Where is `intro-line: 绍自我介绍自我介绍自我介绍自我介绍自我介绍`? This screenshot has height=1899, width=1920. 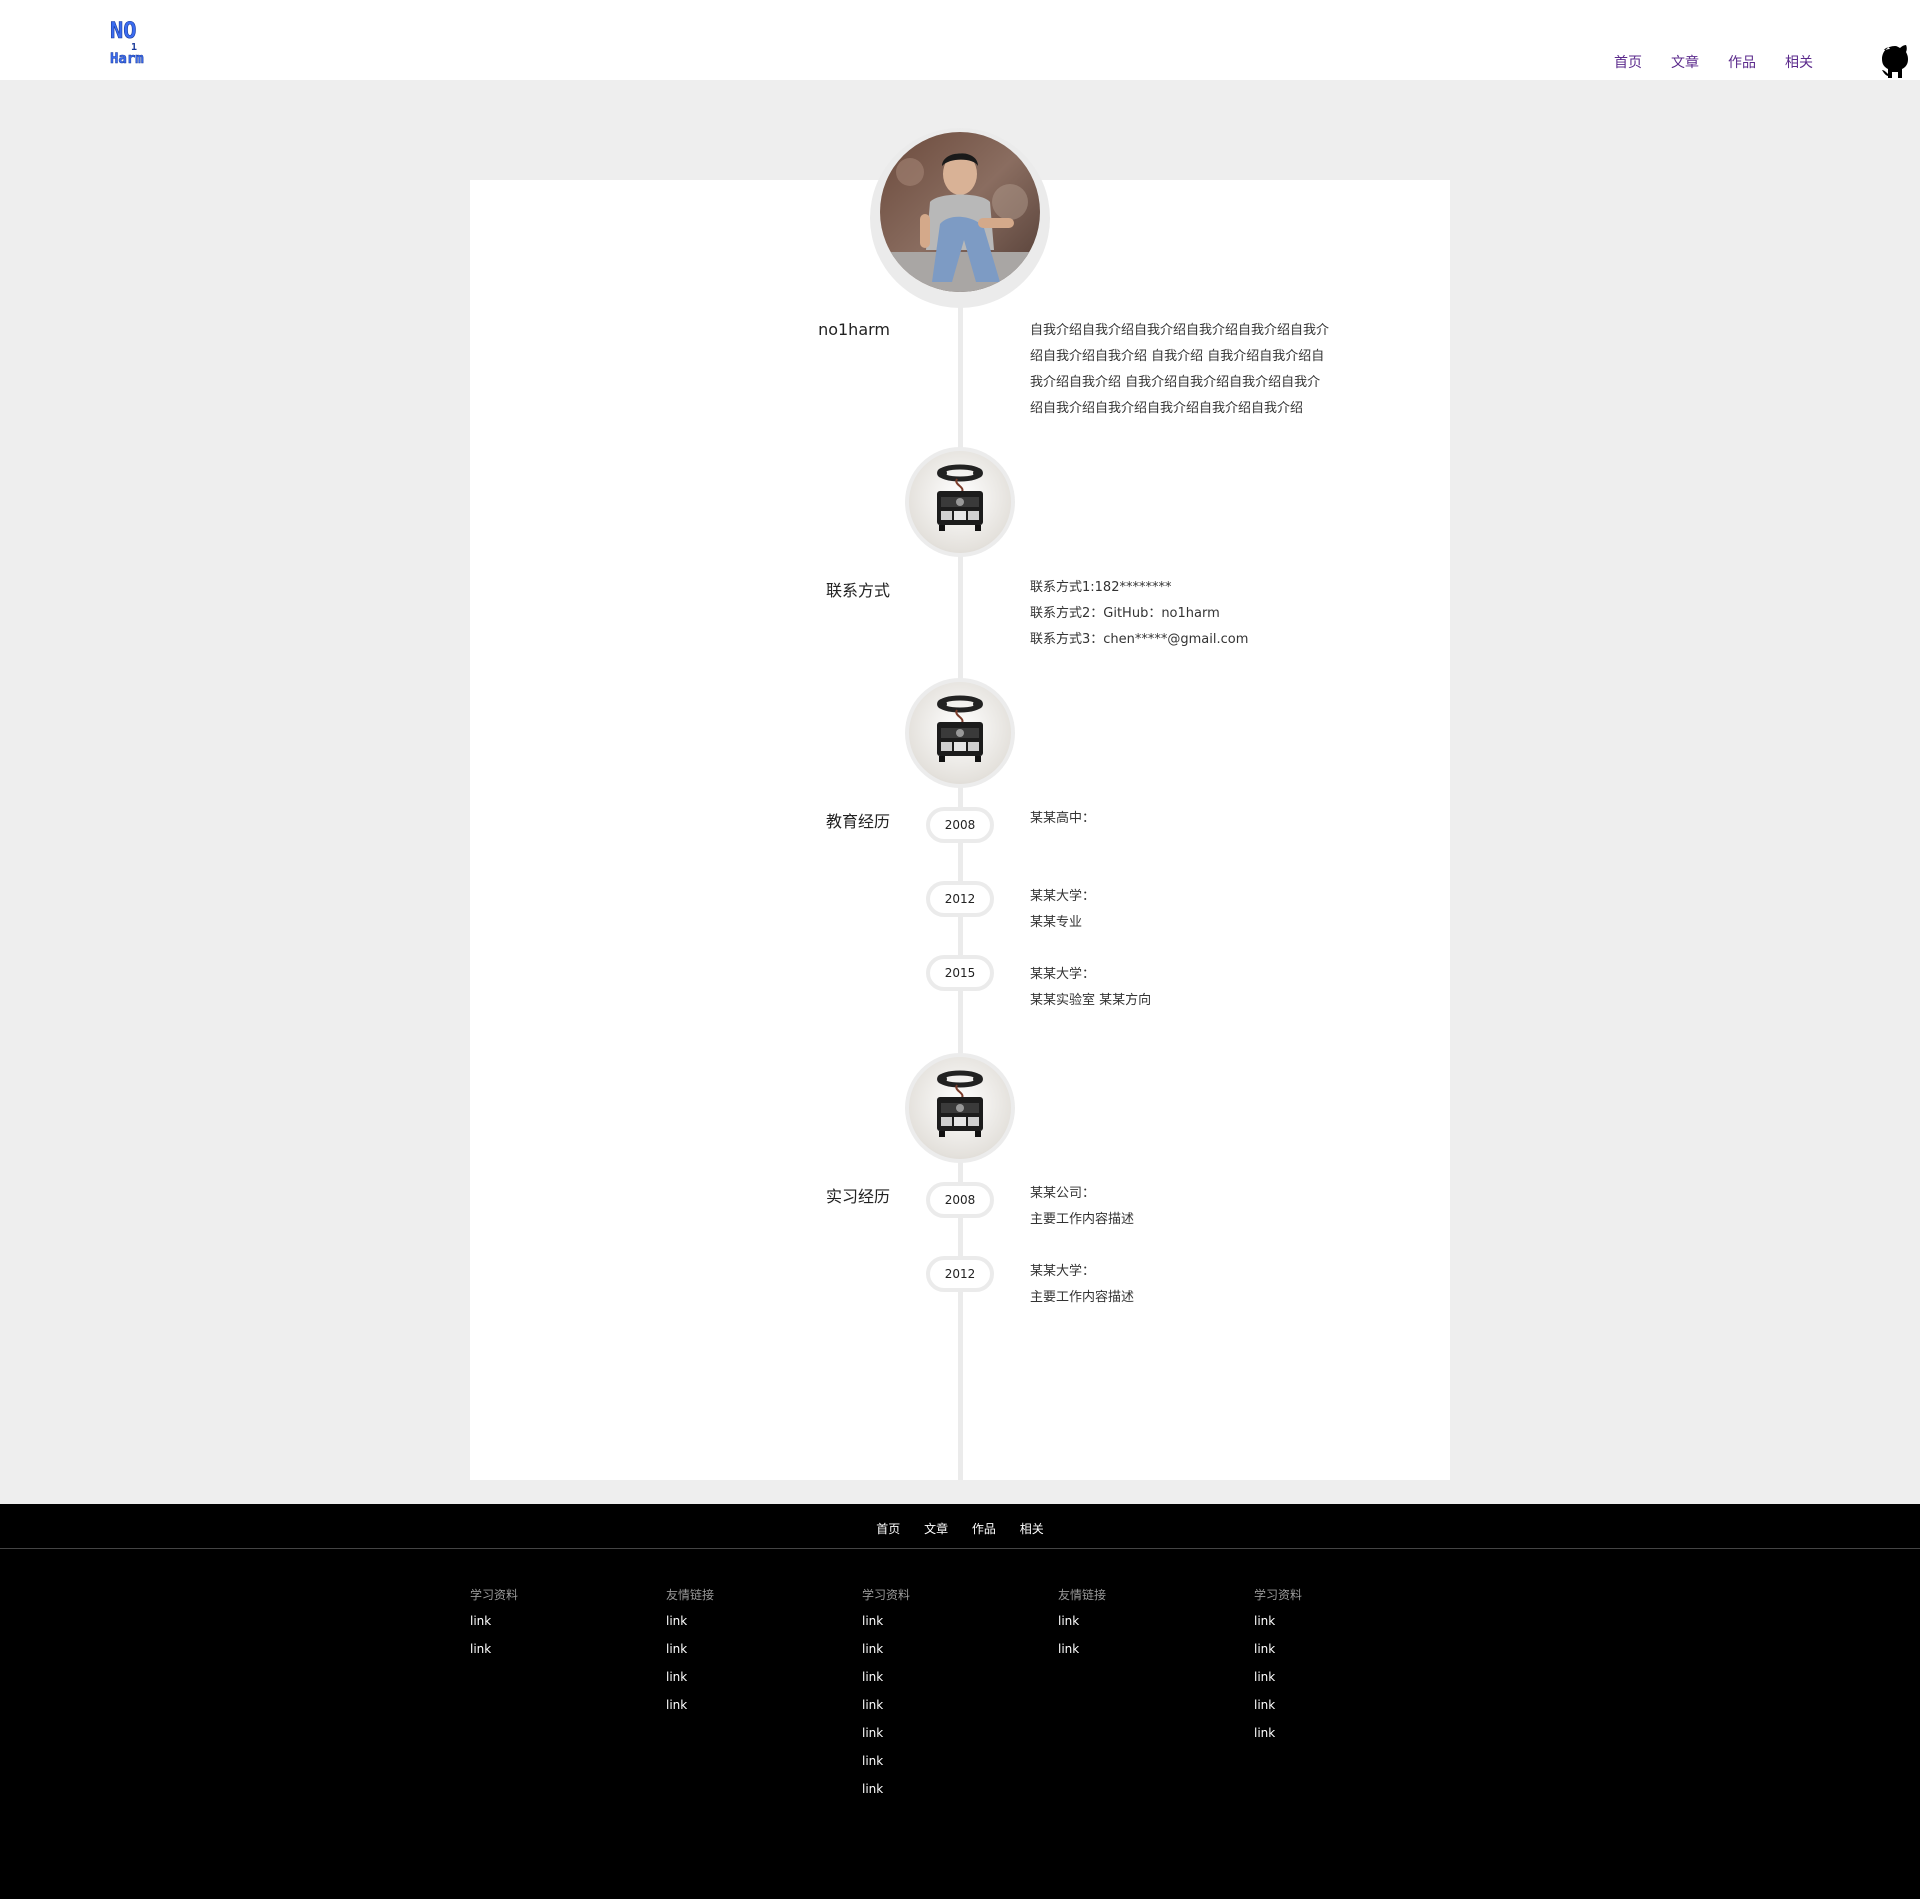
intro-line: 绍自我介绍自我介绍自我介绍自我介绍自我介绍 is located at coordinates (1167, 408).